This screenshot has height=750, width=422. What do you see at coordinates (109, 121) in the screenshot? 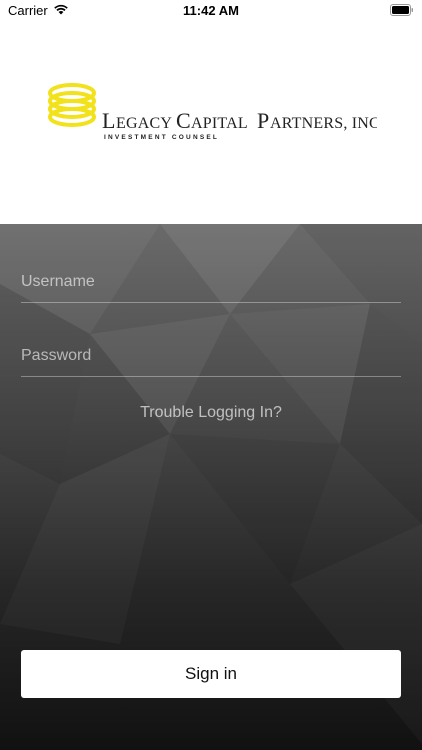
I see `svg-text: L` at bounding box center [109, 121].